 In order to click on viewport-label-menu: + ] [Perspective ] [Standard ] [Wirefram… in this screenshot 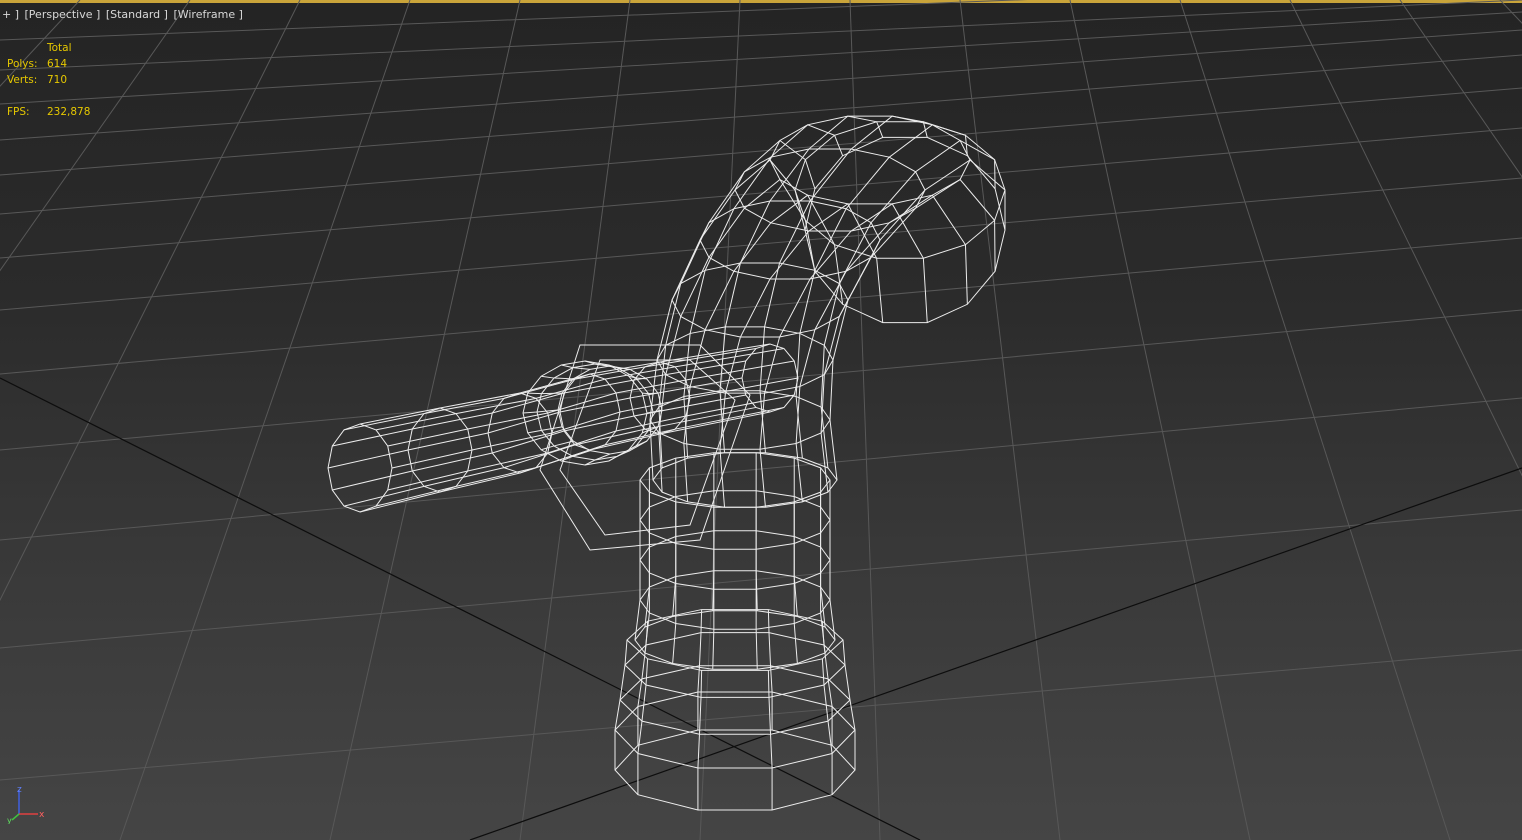, I will do `click(123, 14)`.